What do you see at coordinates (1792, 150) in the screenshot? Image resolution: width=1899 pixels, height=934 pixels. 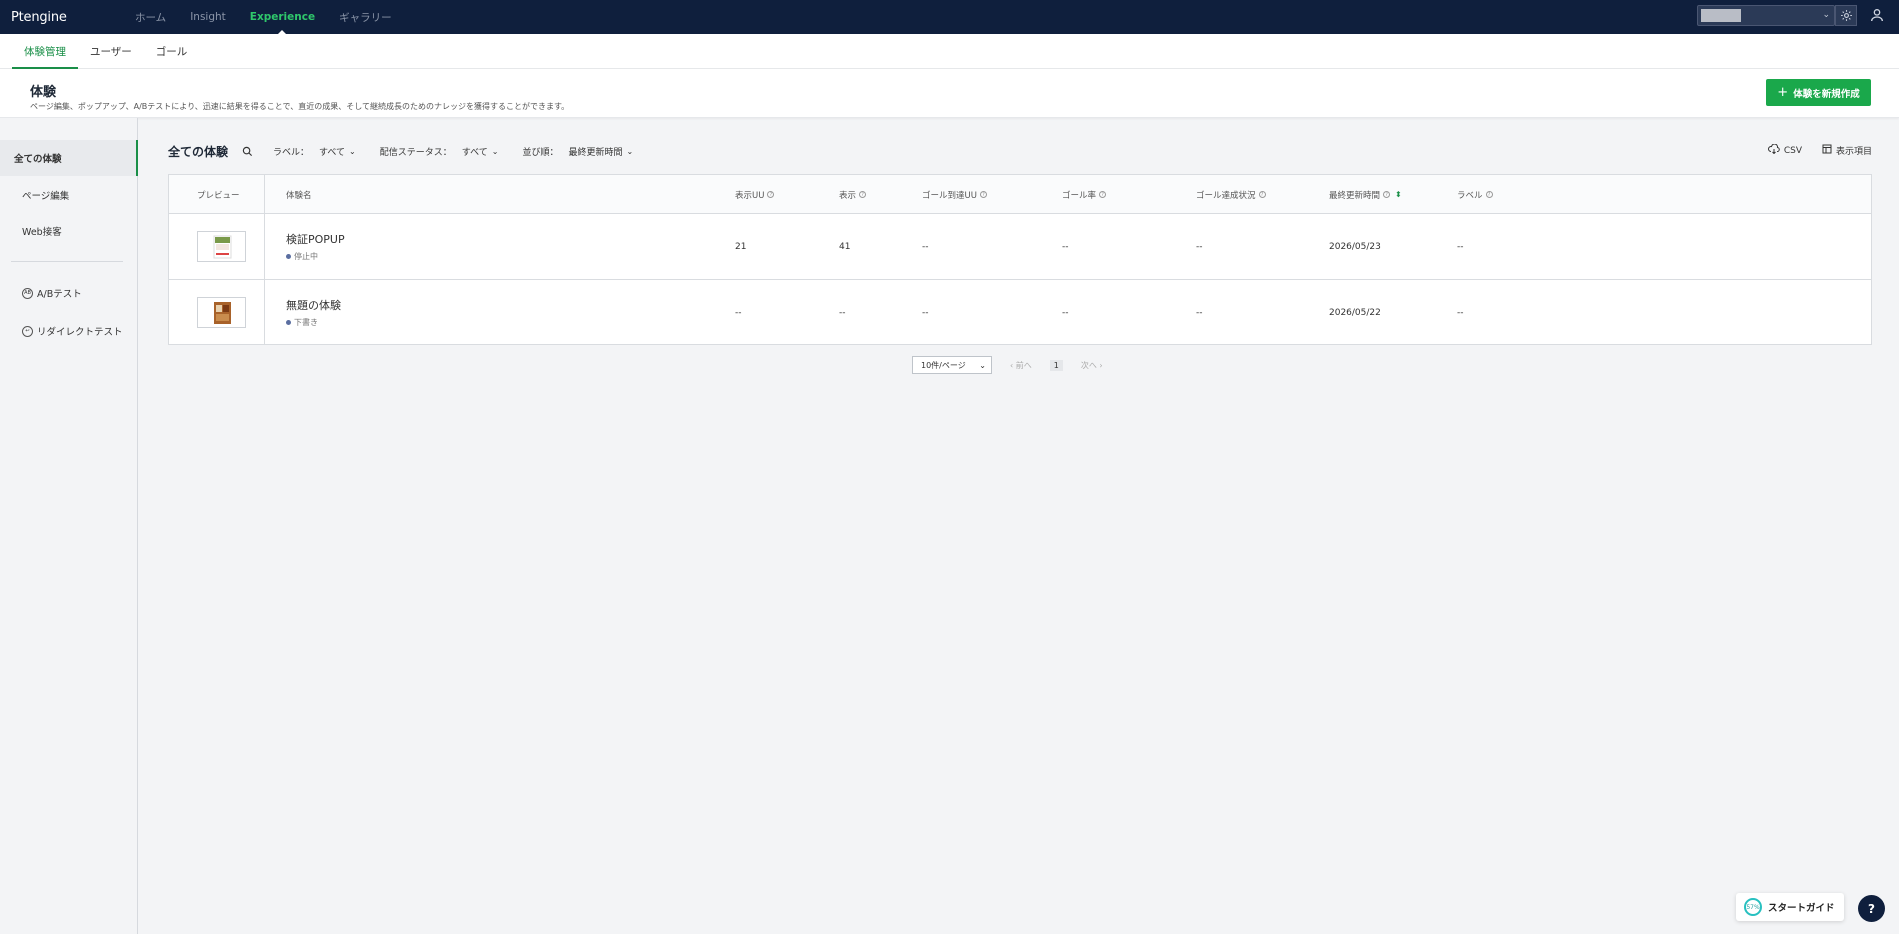 I see `csv-label: CSV` at bounding box center [1792, 150].